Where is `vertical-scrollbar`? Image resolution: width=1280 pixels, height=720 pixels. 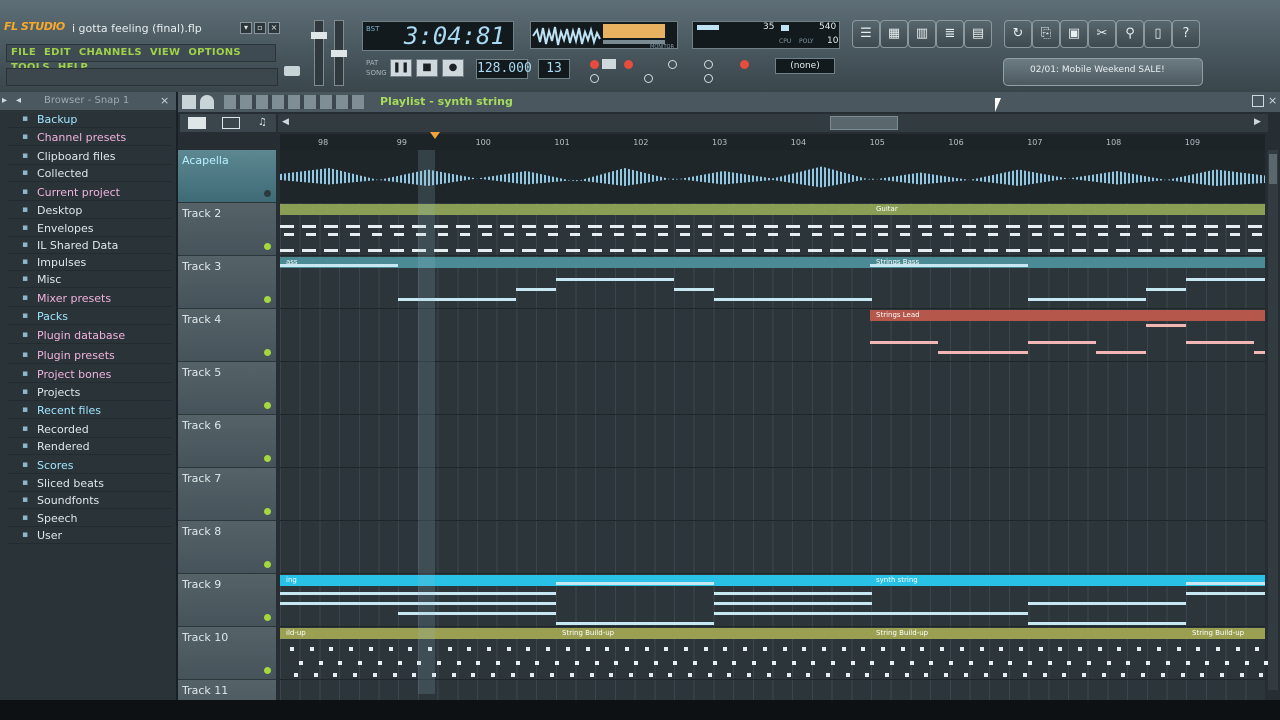
vertical-scrollbar is located at coordinates (1273, 420).